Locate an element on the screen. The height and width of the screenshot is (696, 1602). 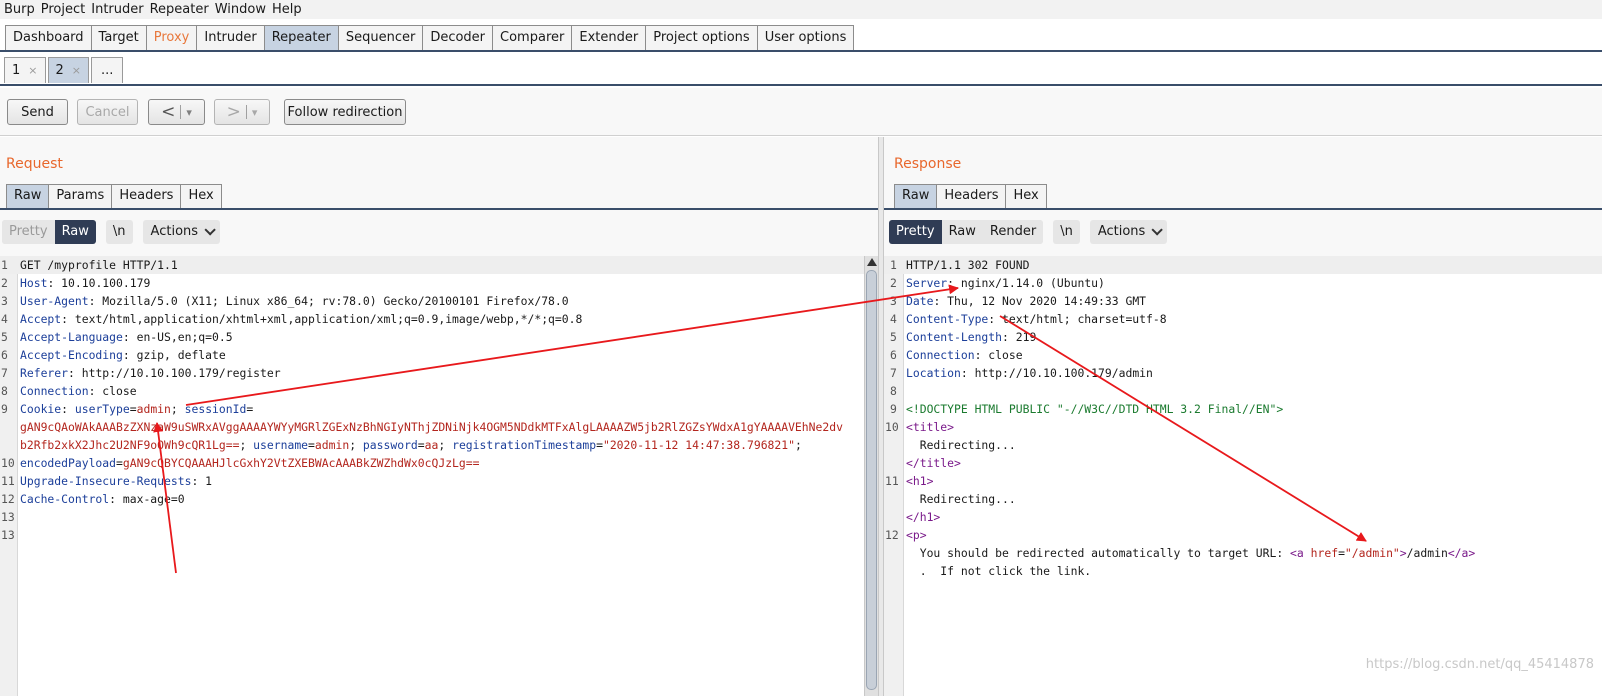
request-scrollbar is located at coordinates (871, 476).